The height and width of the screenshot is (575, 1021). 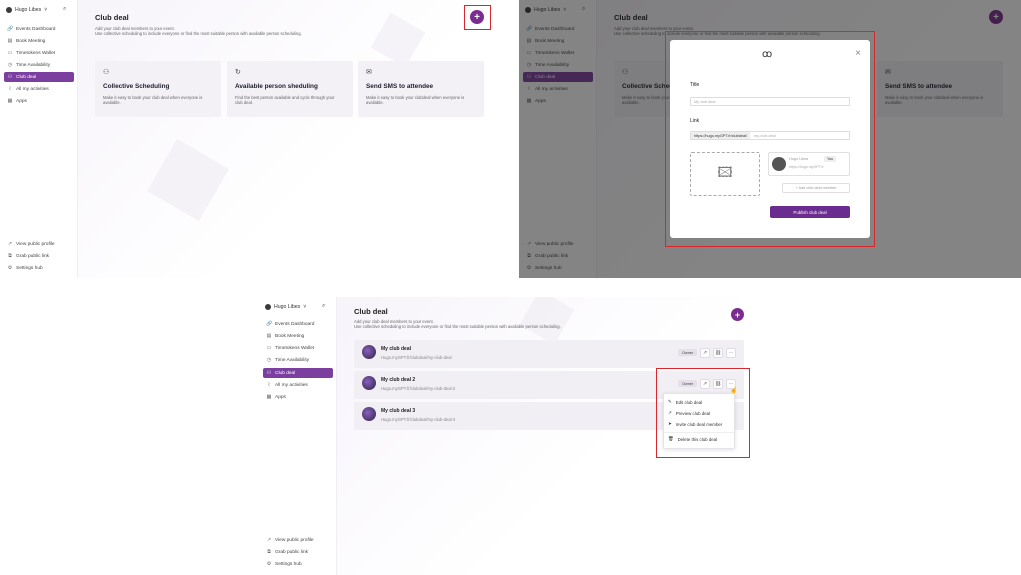 What do you see at coordinates (369, 72) in the screenshot?
I see `mail-icon: ✉` at bounding box center [369, 72].